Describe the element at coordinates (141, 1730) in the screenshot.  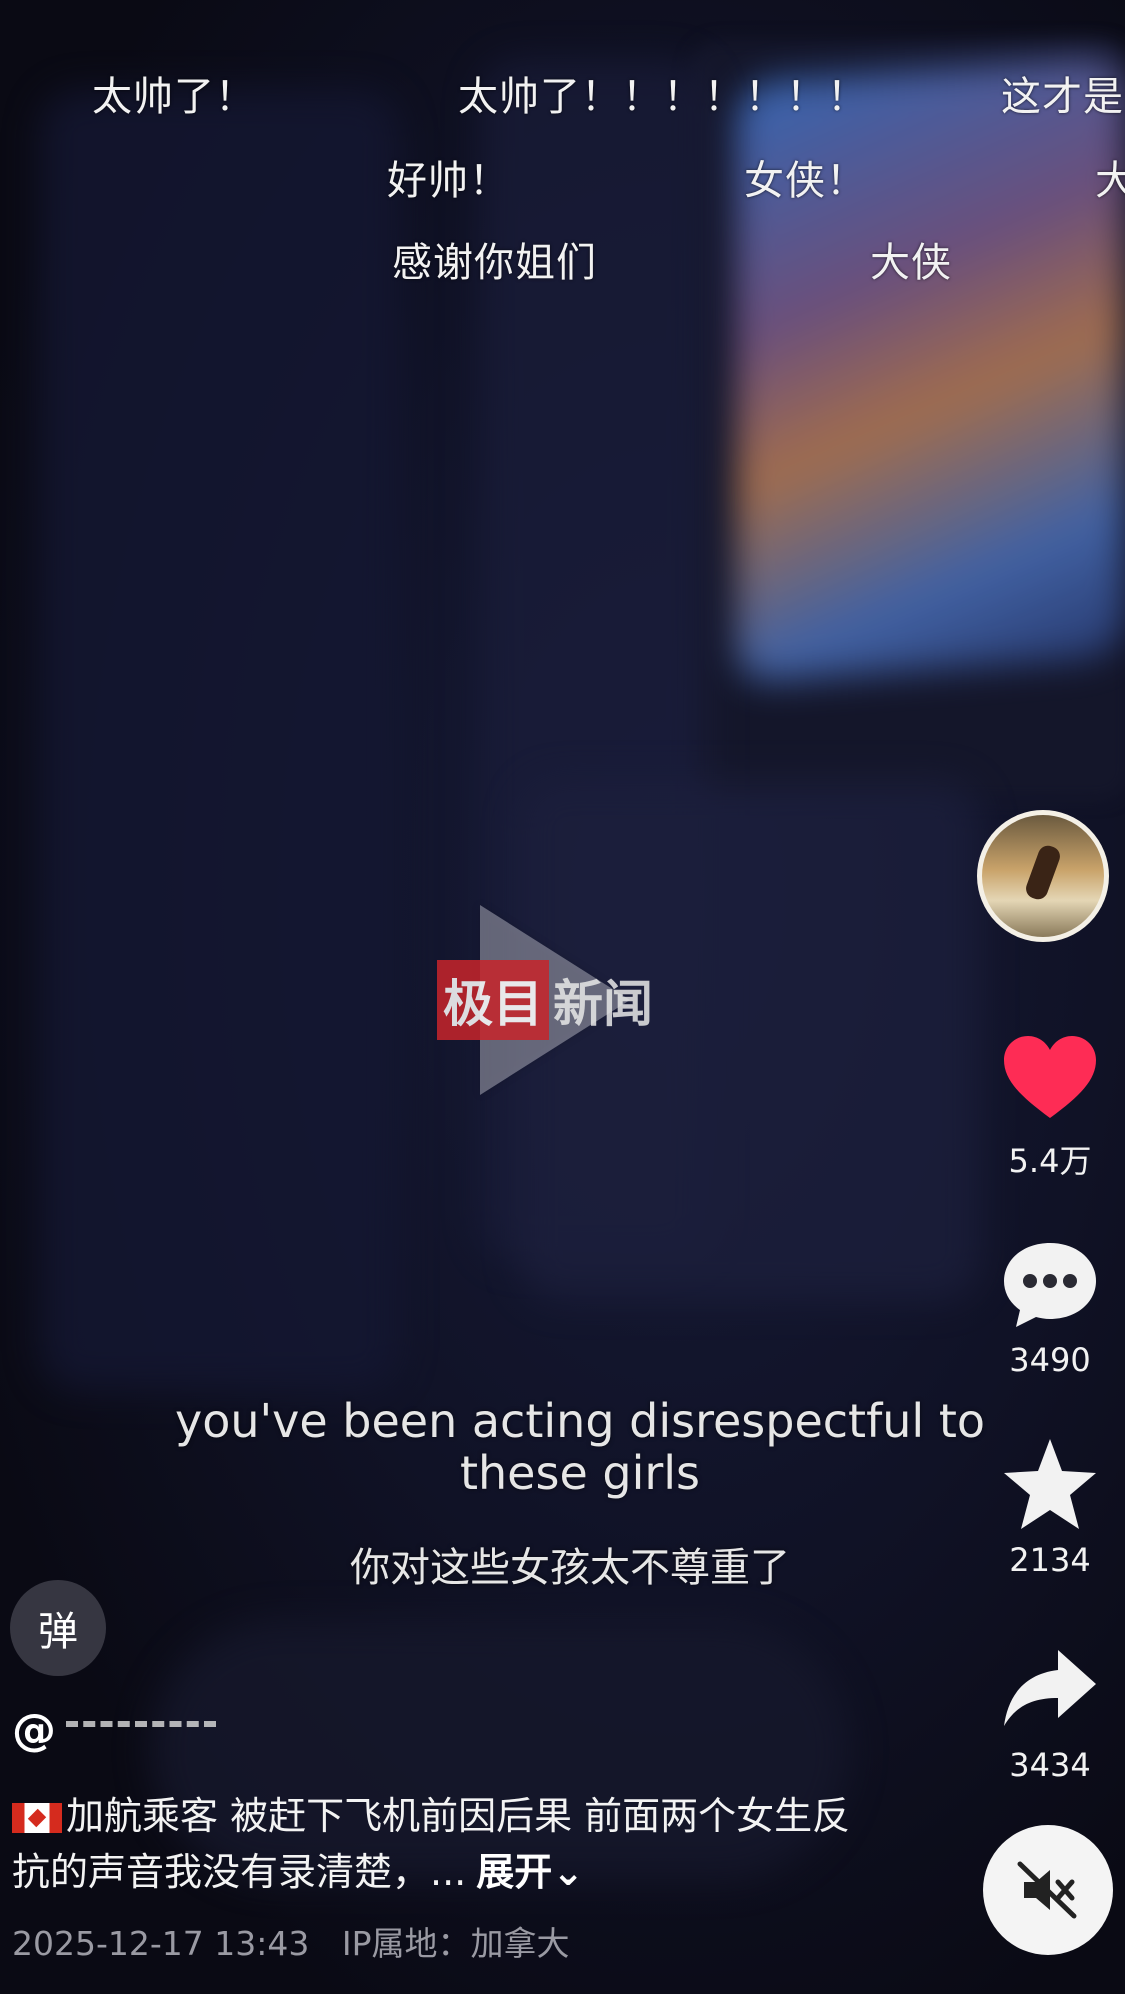
I see `redacted-username` at that location.